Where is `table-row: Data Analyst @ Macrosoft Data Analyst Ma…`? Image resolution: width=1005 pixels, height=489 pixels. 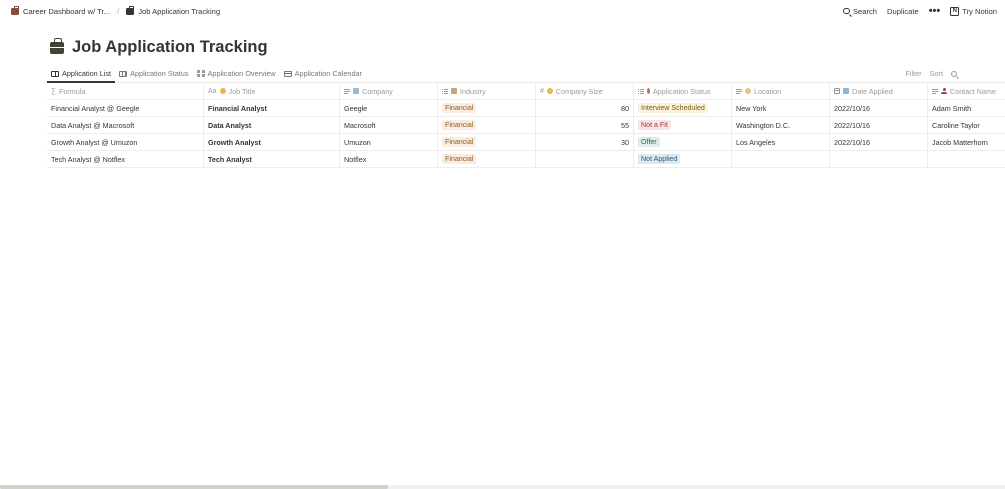
table-row: Data Analyst @ Macrosoft Data Analyst Ma… is located at coordinates (526, 125).